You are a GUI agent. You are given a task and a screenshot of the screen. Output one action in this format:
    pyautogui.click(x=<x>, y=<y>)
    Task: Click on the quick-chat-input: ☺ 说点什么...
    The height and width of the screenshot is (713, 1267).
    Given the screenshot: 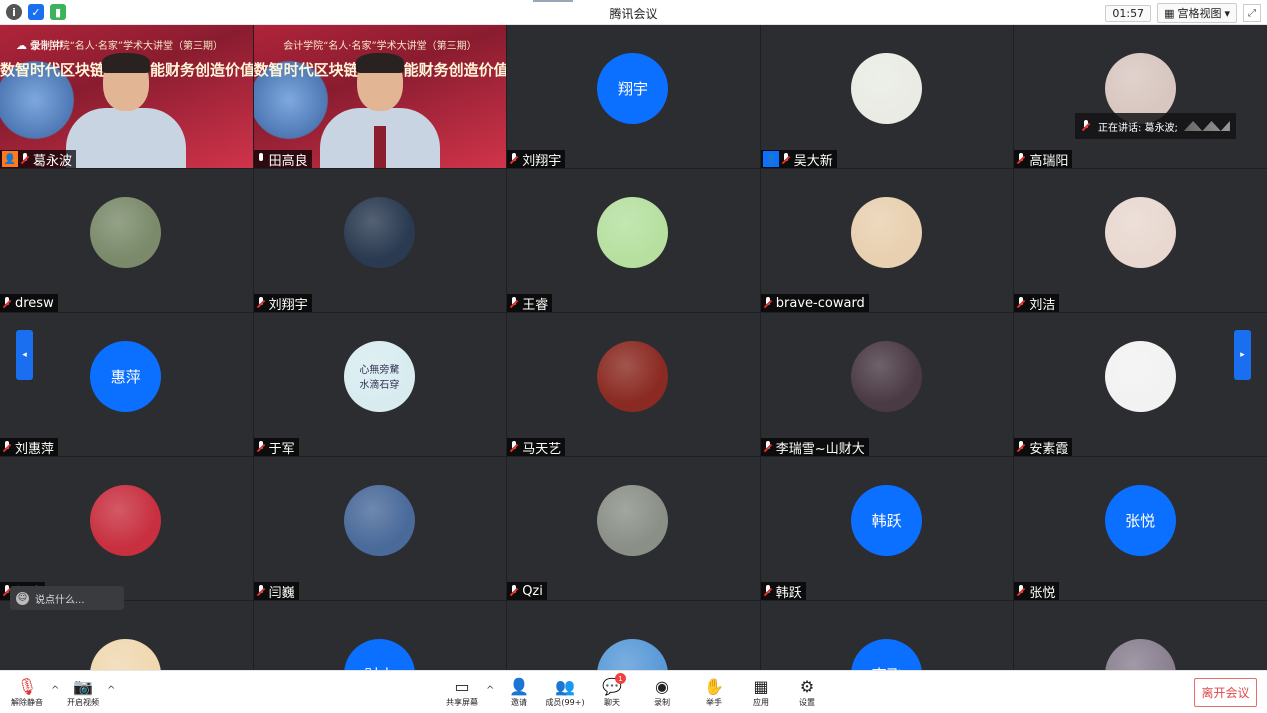 What is the action you would take?
    pyautogui.click(x=67, y=598)
    